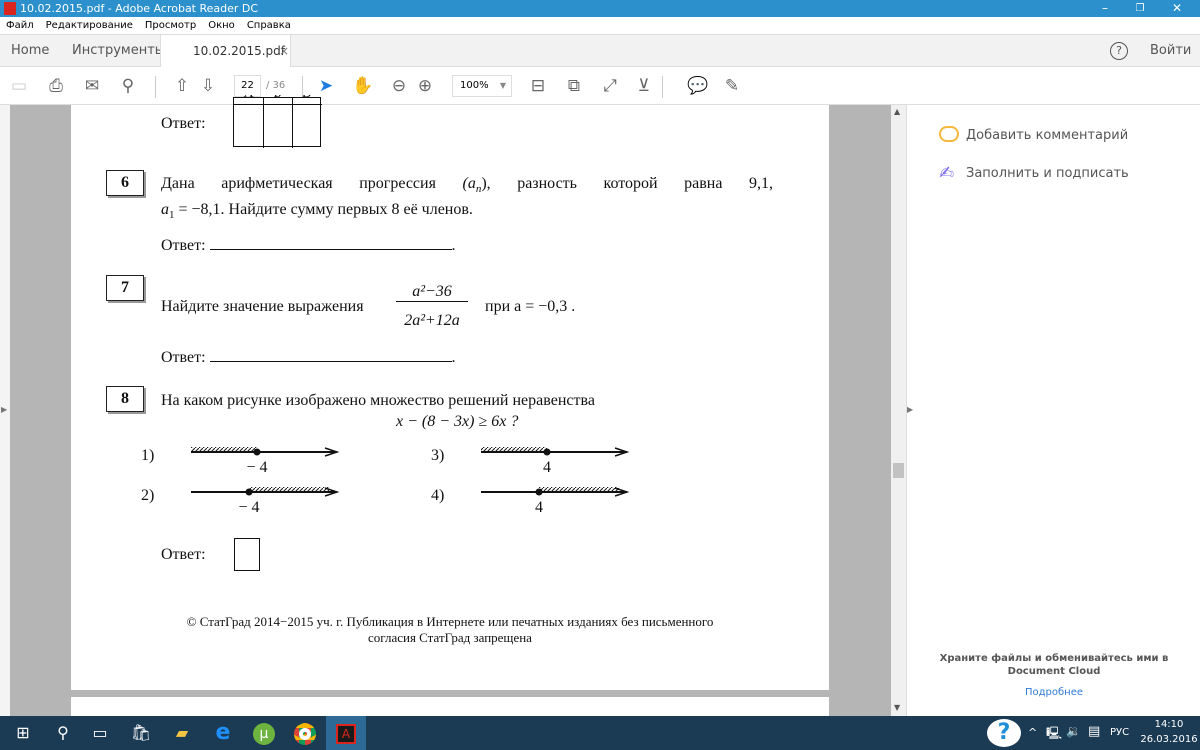 This screenshot has width=1200, height=750. Describe the element at coordinates (264, 733) in the screenshot. I see `utorrent-icon: µ` at that location.